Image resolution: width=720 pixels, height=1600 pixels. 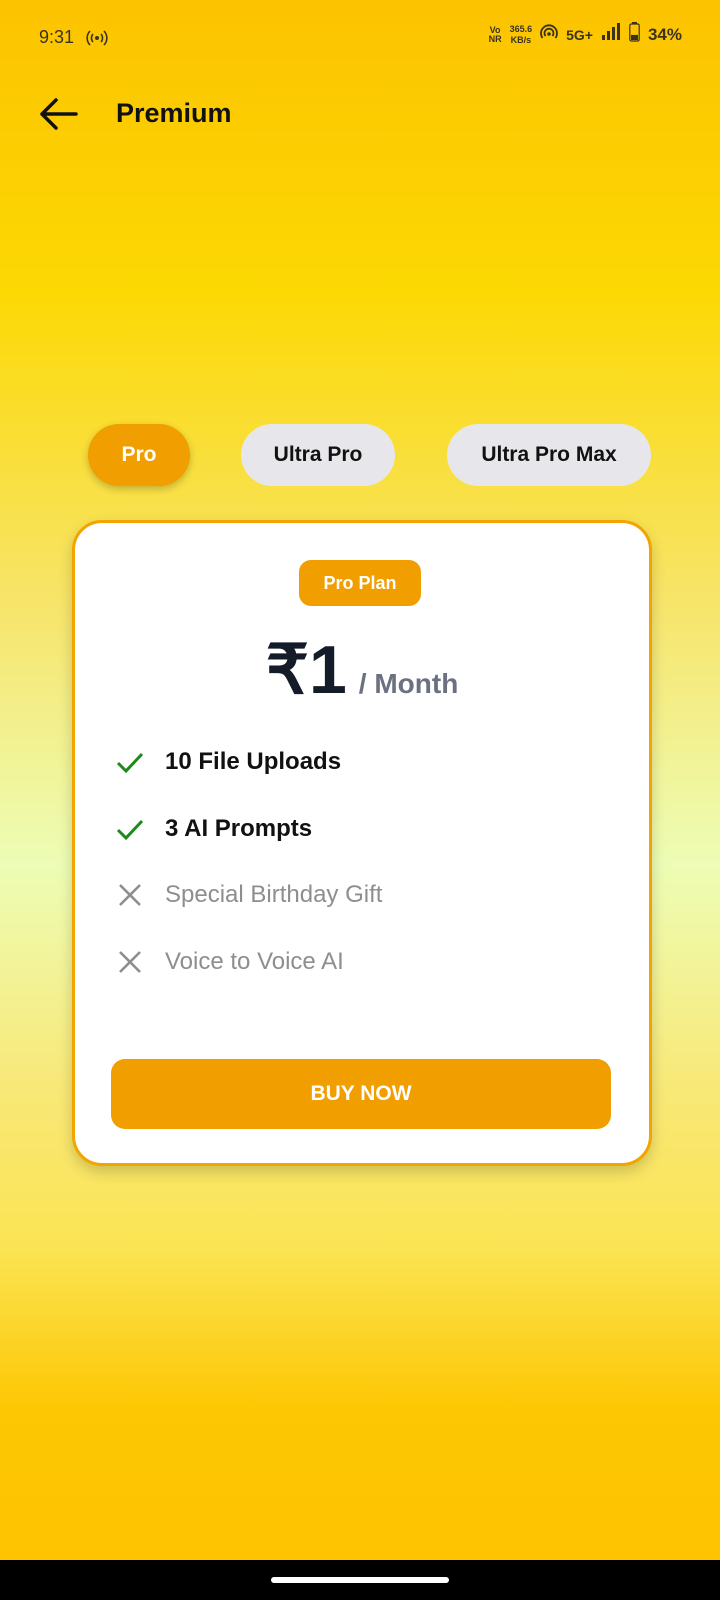 I want to click on feature-label: Special Birthday Gift, so click(x=274, y=894).